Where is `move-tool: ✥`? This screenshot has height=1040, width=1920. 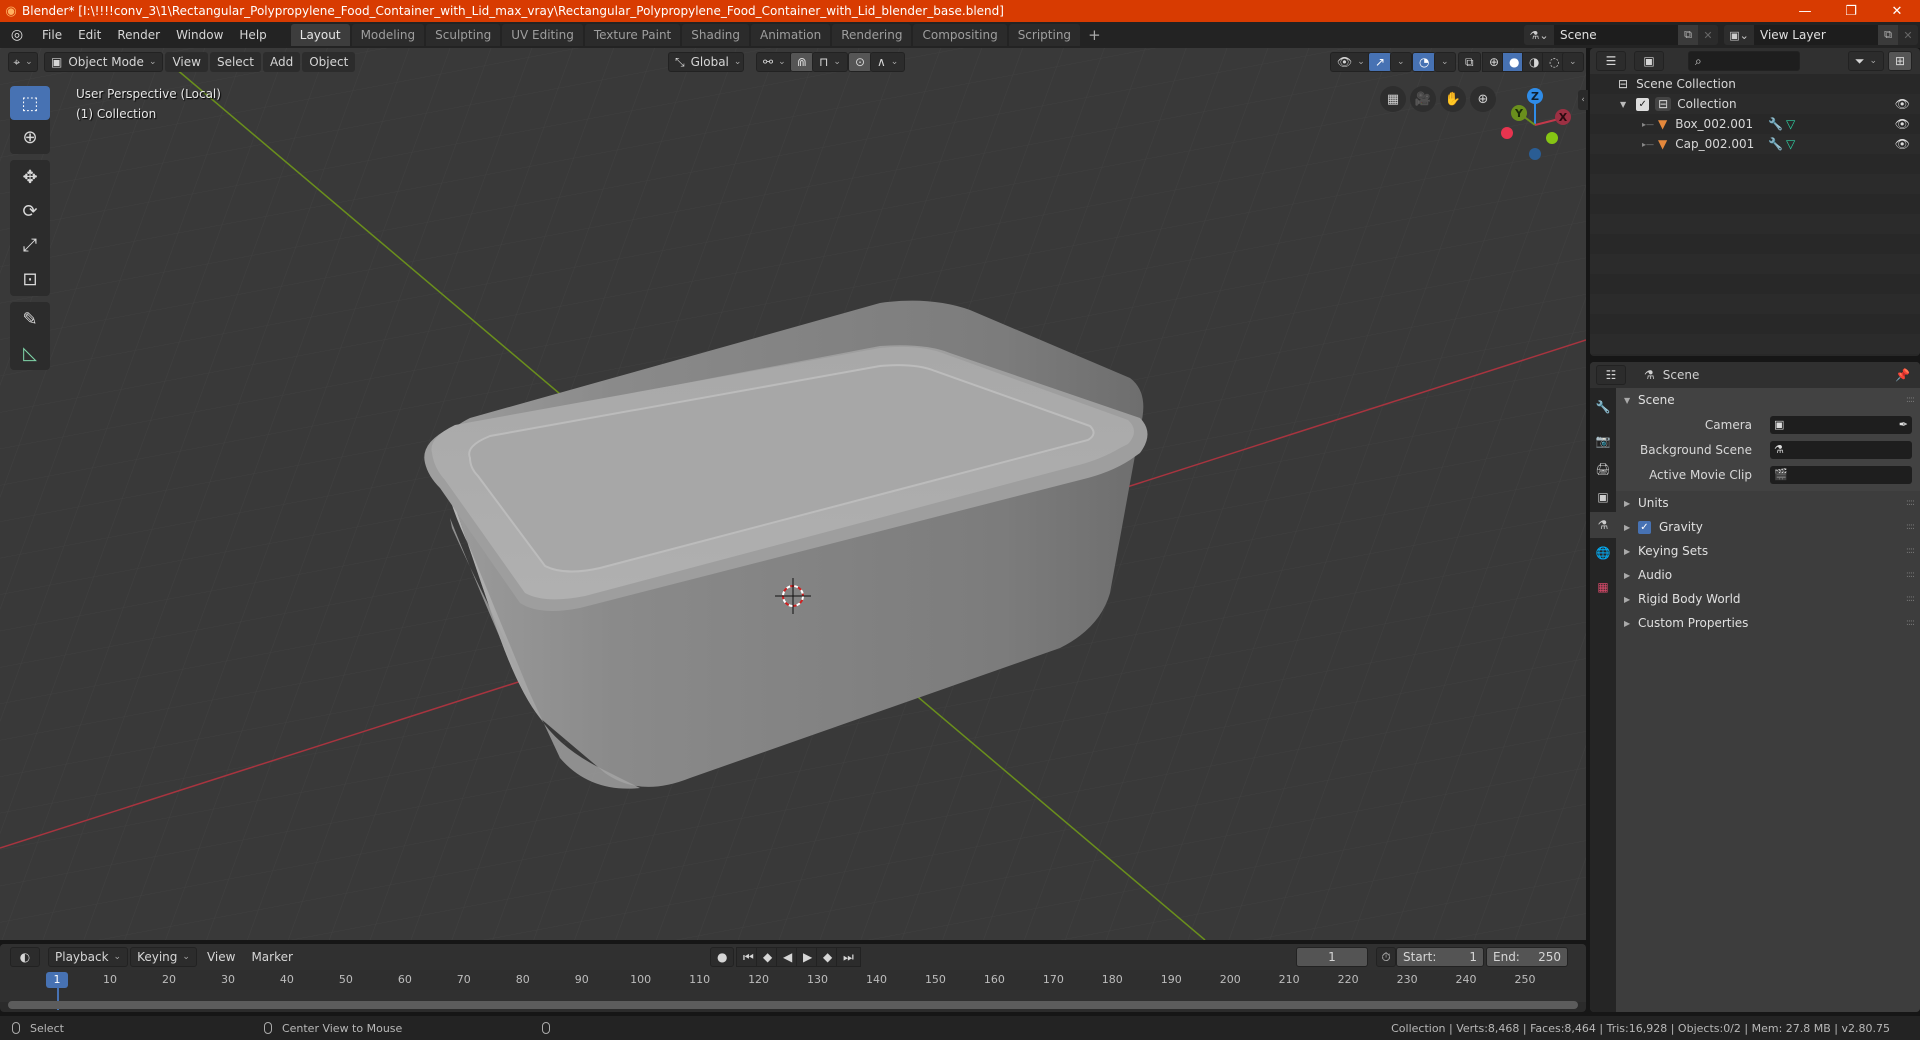
move-tool: ✥ is located at coordinates (30, 177).